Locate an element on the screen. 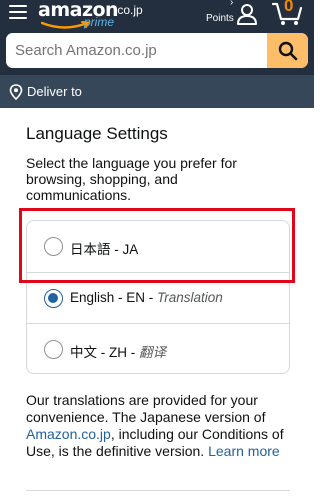 The image size is (320, 500). option-label-en: English - EN - Translation is located at coordinates (146, 297).